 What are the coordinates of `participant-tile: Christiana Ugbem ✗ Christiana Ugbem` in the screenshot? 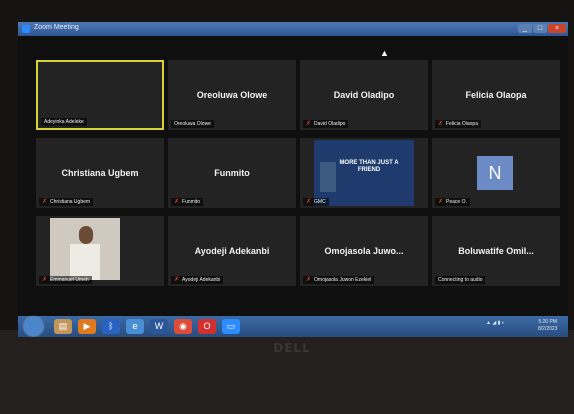 It's located at (100, 173).